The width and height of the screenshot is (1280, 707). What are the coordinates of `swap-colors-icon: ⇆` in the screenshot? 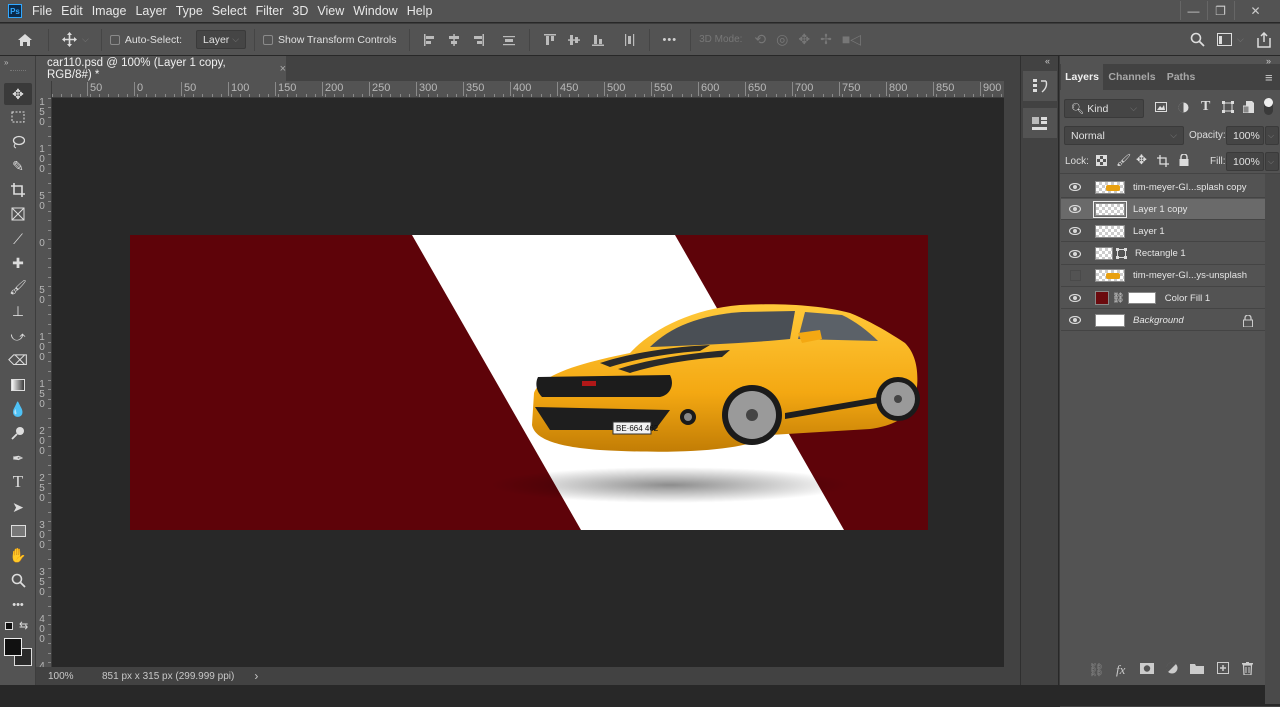 It's located at (23, 625).